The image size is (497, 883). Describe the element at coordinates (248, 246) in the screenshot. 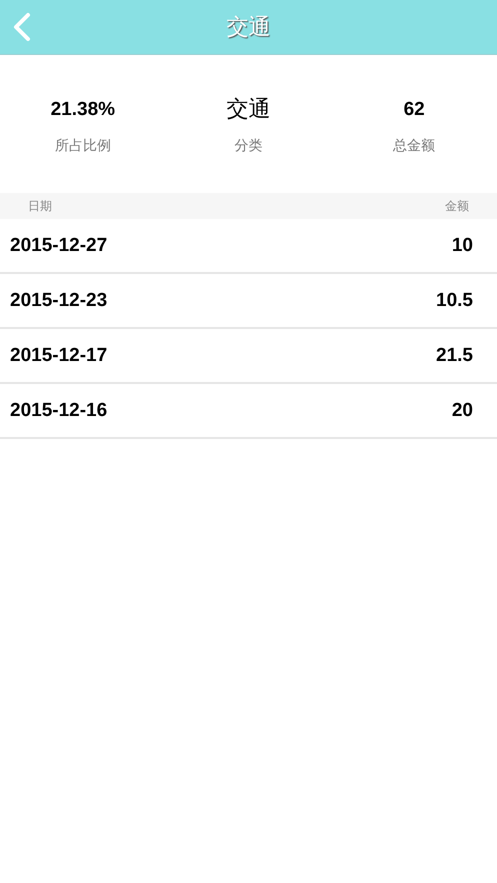

I see `record-row: 2015-12-27 10` at that location.